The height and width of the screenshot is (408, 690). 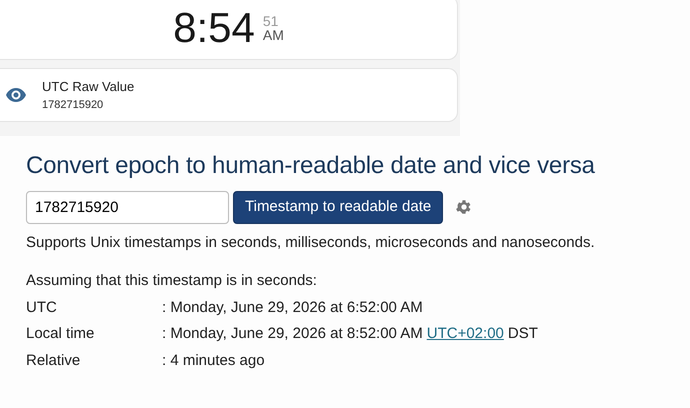 I want to click on page-heading: Convert epoch to human-readable date and vice versa, so click(x=311, y=166).